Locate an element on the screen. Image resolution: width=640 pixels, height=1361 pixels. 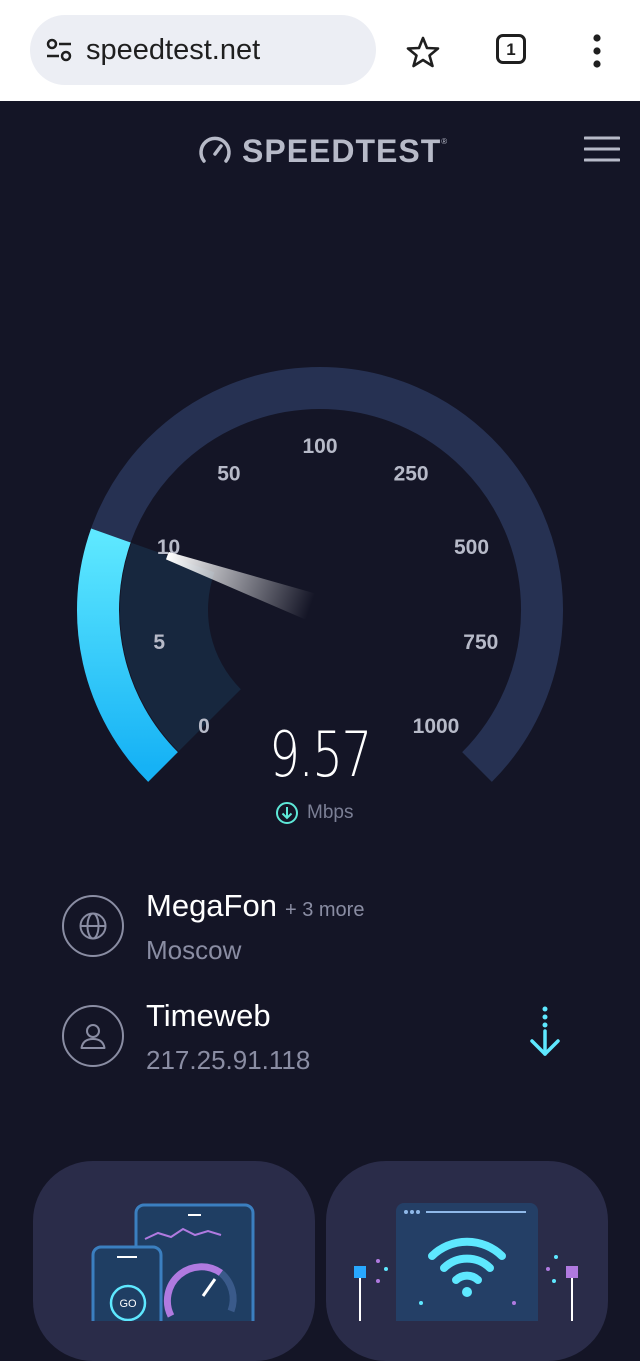
browser-toolbar: speedtest.net 1 is located at coordinates (320, 50).